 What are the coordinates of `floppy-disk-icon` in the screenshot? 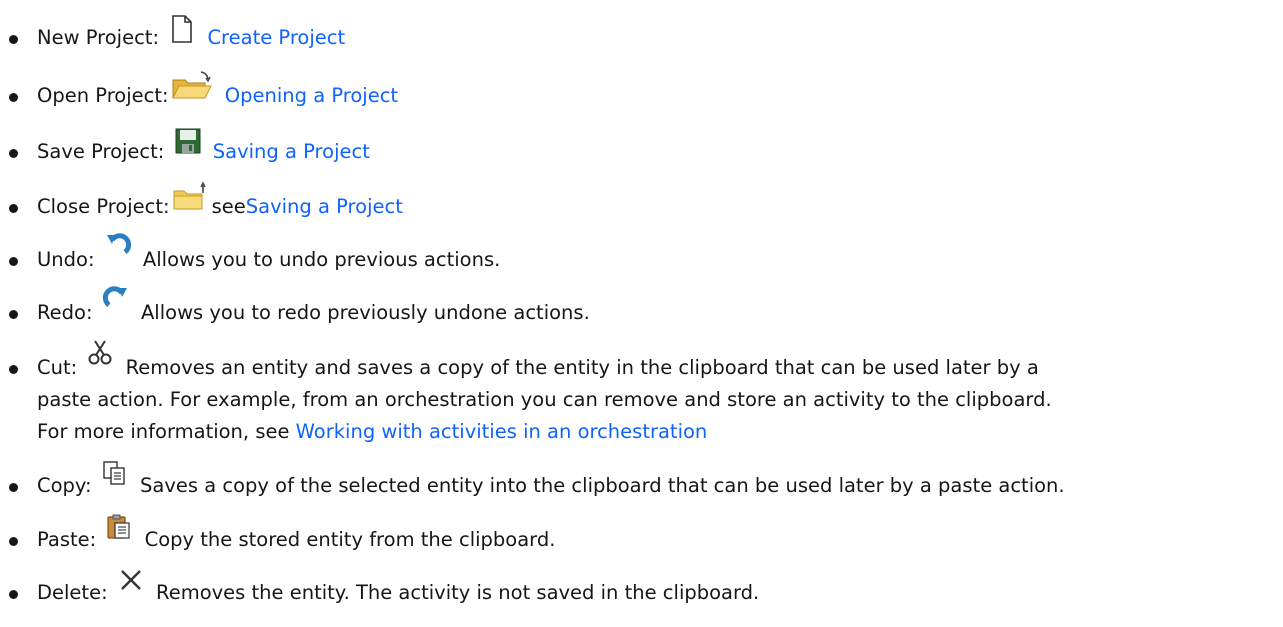 It's located at (188, 145).